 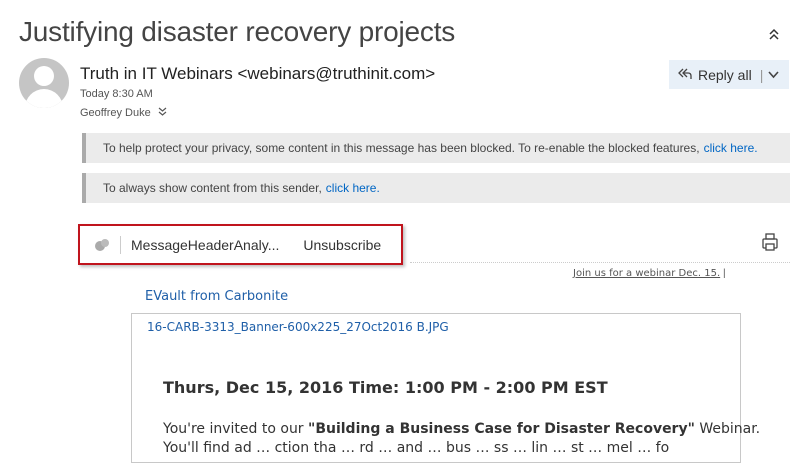 I want to click on chevron-down-icon, so click(x=773, y=75).